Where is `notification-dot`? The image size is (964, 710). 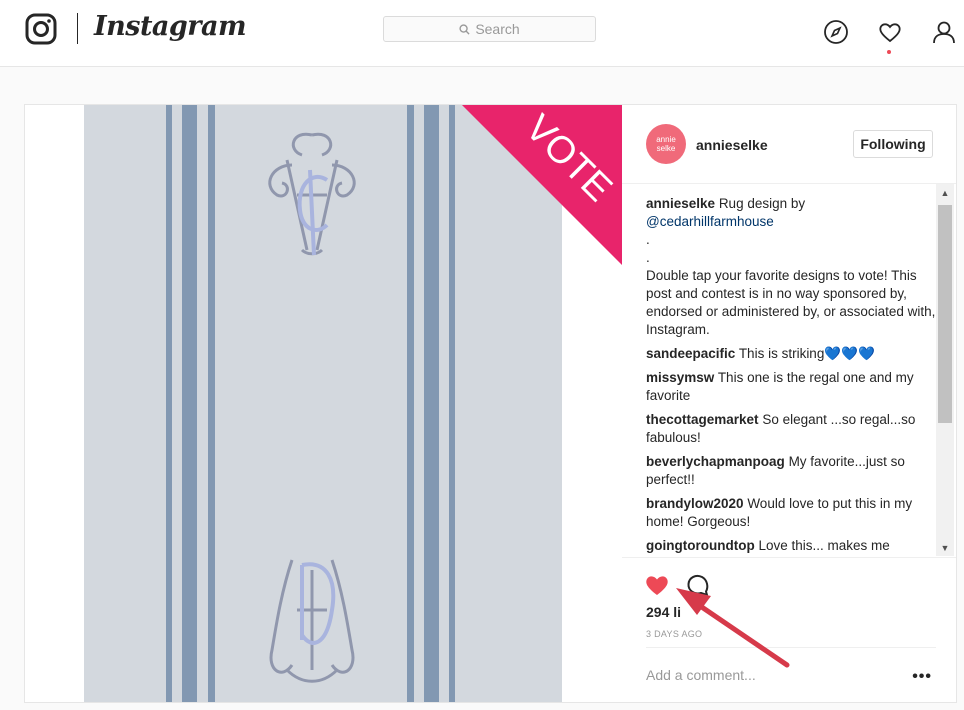 notification-dot is located at coordinates (889, 52).